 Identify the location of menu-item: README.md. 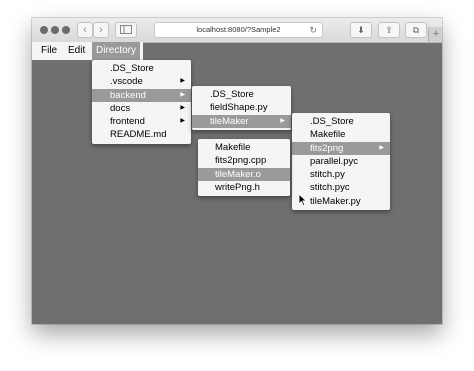
(141, 134).